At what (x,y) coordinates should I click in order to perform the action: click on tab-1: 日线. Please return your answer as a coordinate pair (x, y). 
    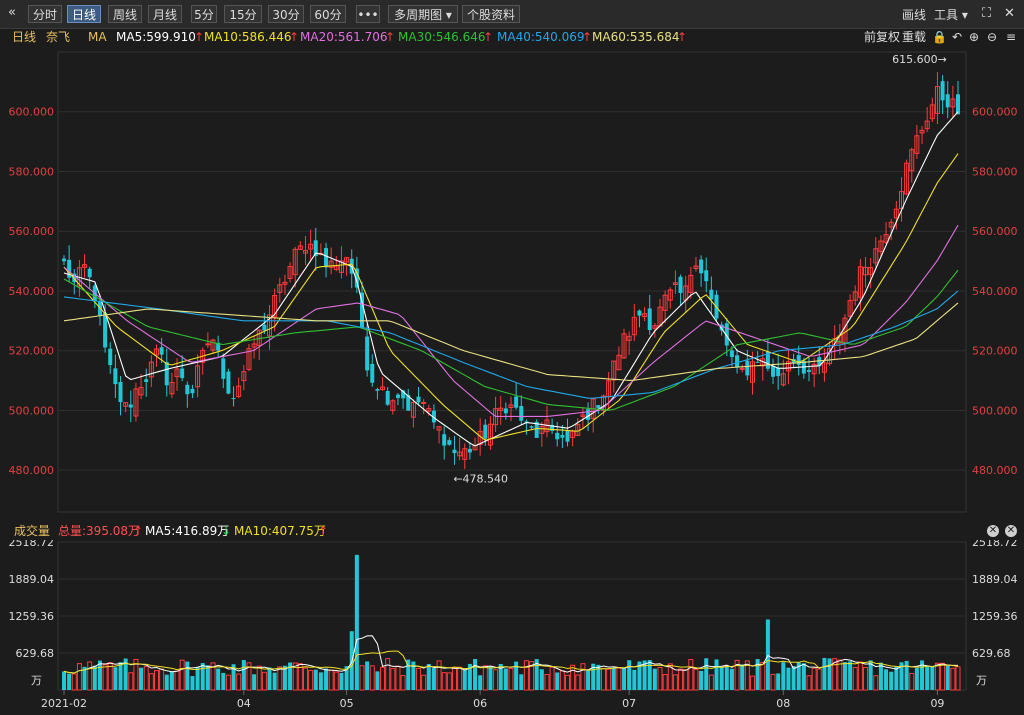
    Looking at the image, I should click on (84, 14).